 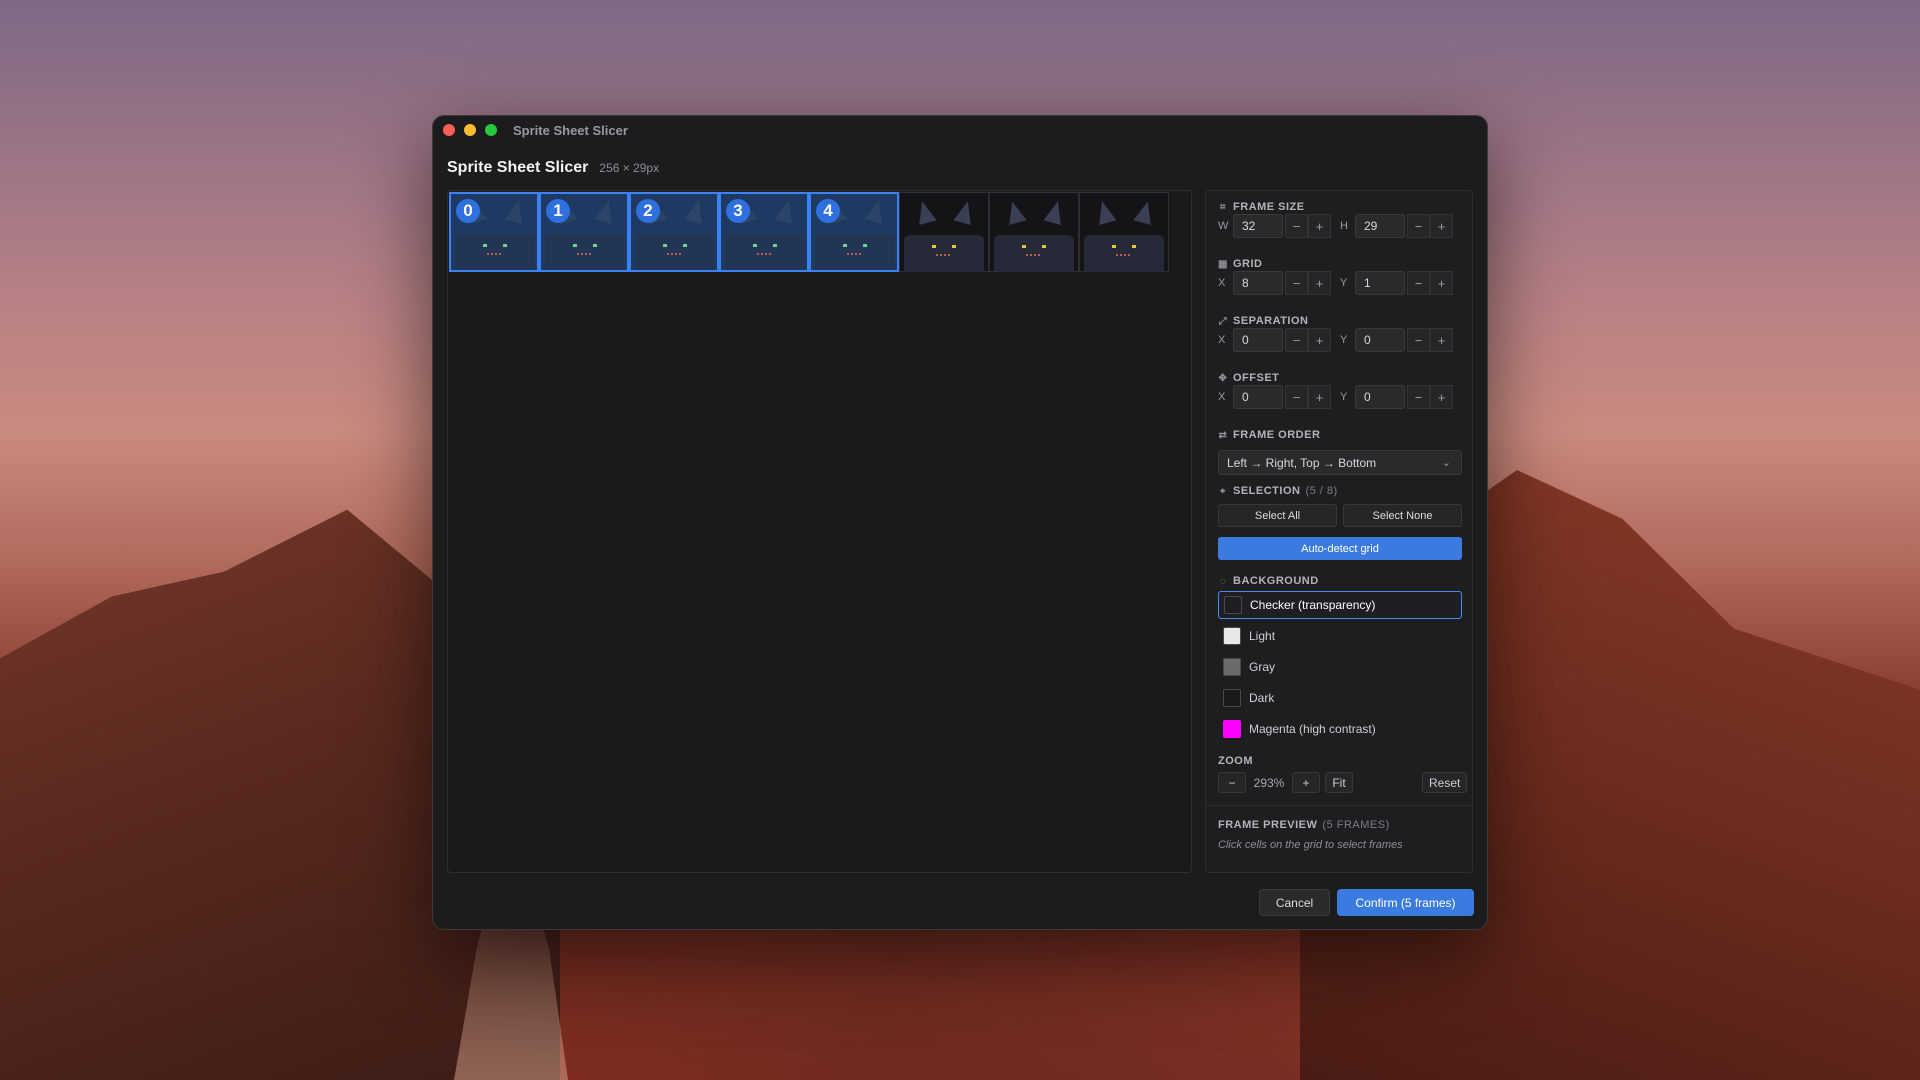 I want to click on frame-order-select: Left → Right, Top → Bottom ⌄, so click(x=1340, y=462).